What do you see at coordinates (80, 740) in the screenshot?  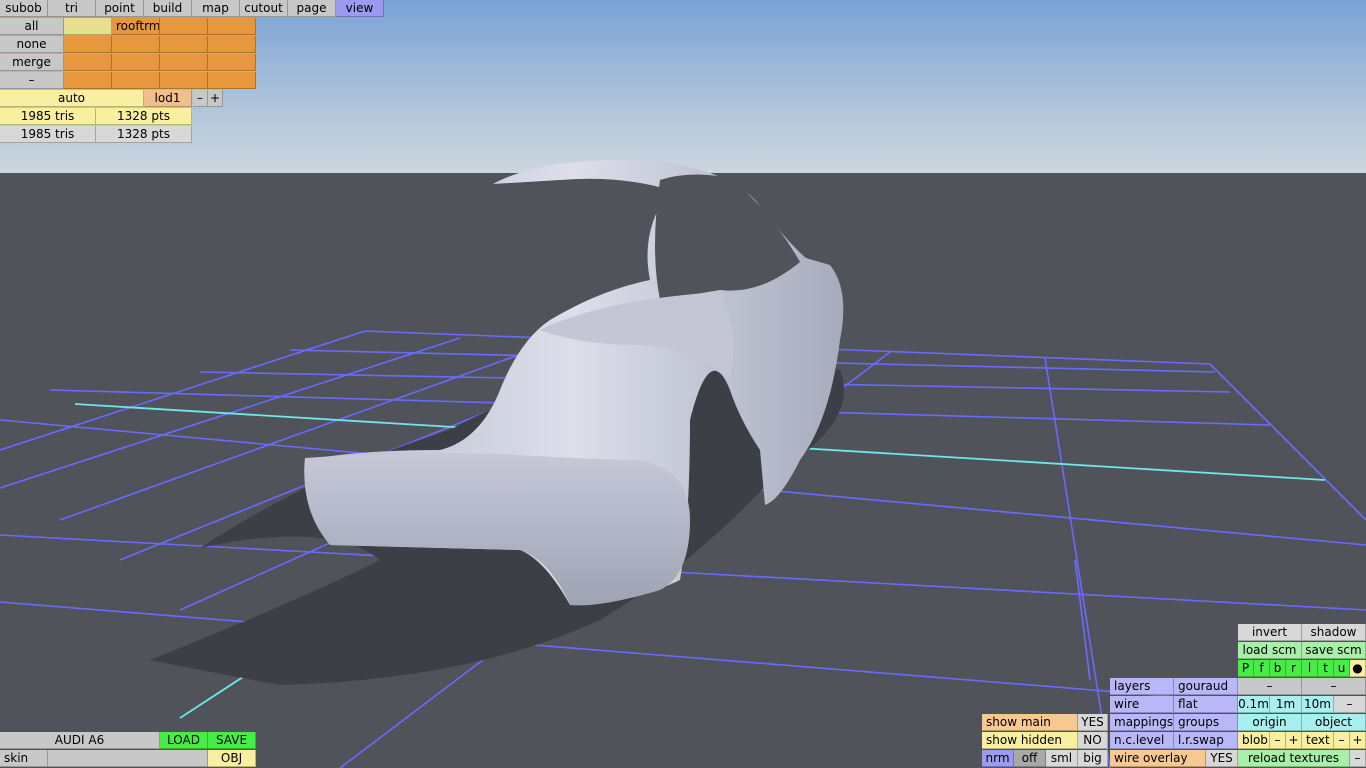 I see `model-name: AUDI A6` at bounding box center [80, 740].